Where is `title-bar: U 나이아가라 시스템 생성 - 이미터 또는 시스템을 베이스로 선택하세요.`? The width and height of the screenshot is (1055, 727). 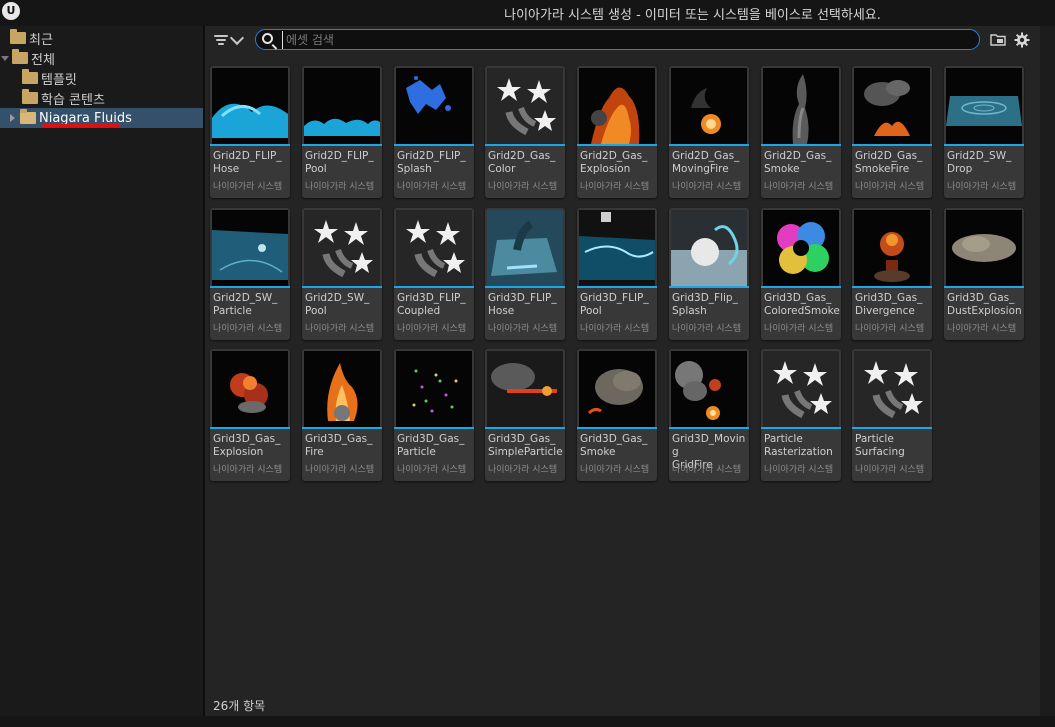 title-bar: U 나이아가라 시스템 생성 - 이미터 또는 시스템을 베이스로 선택하세요. is located at coordinates (527, 13).